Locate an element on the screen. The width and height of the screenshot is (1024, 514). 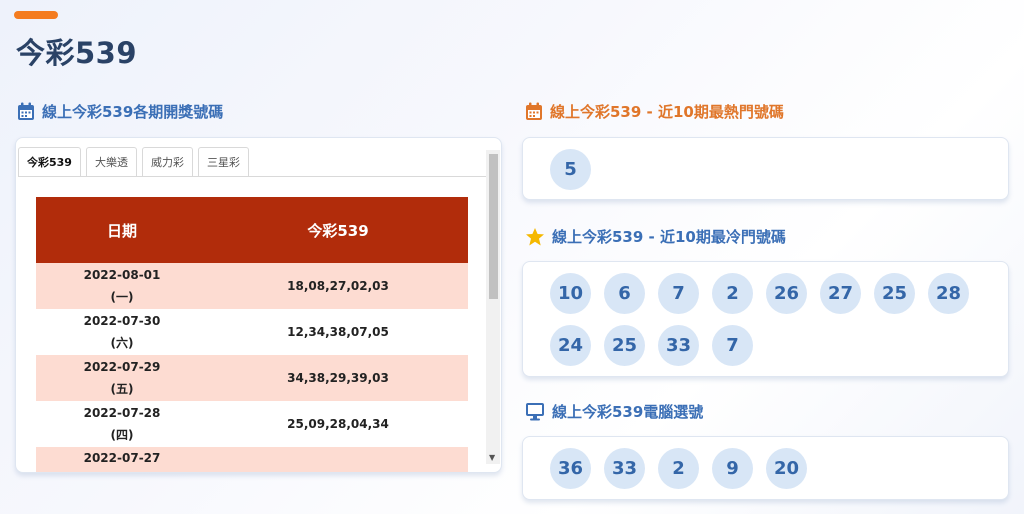
hot-numbers-card: 5 is located at coordinates (765, 168).